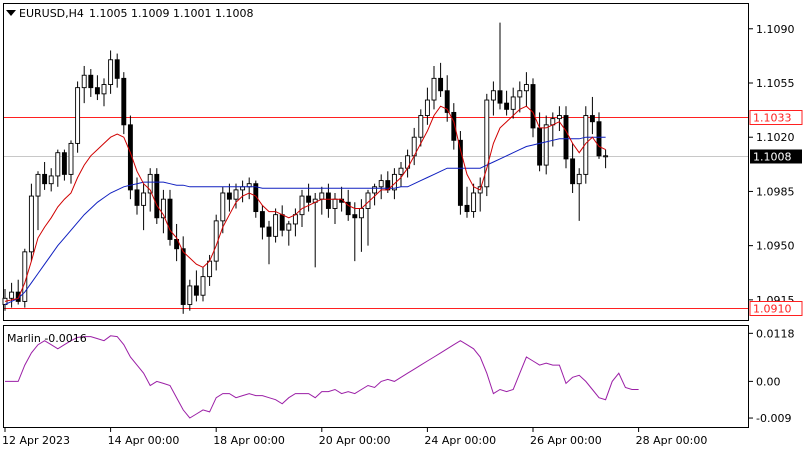 The image size is (807, 452). Describe the element at coordinates (772, 118) in the screenshot. I see `level-price-label: 1.1033` at that location.